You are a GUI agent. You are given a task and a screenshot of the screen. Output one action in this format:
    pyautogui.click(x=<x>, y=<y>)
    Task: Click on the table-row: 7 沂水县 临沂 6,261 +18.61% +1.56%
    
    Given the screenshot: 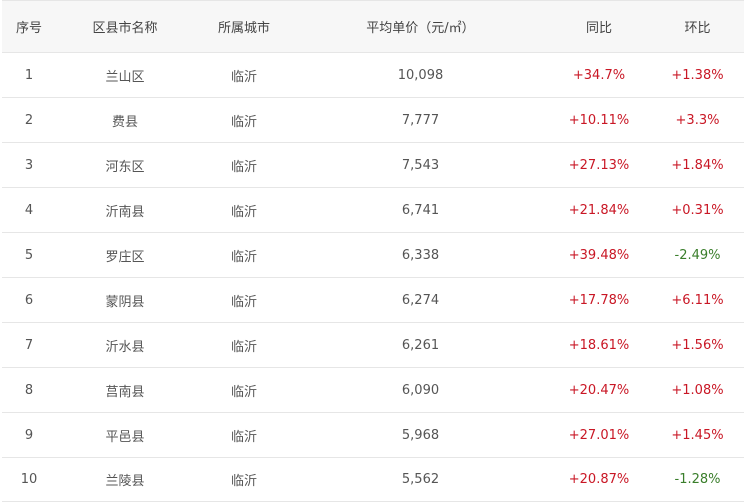 What is the action you would take?
    pyautogui.click(x=373, y=345)
    